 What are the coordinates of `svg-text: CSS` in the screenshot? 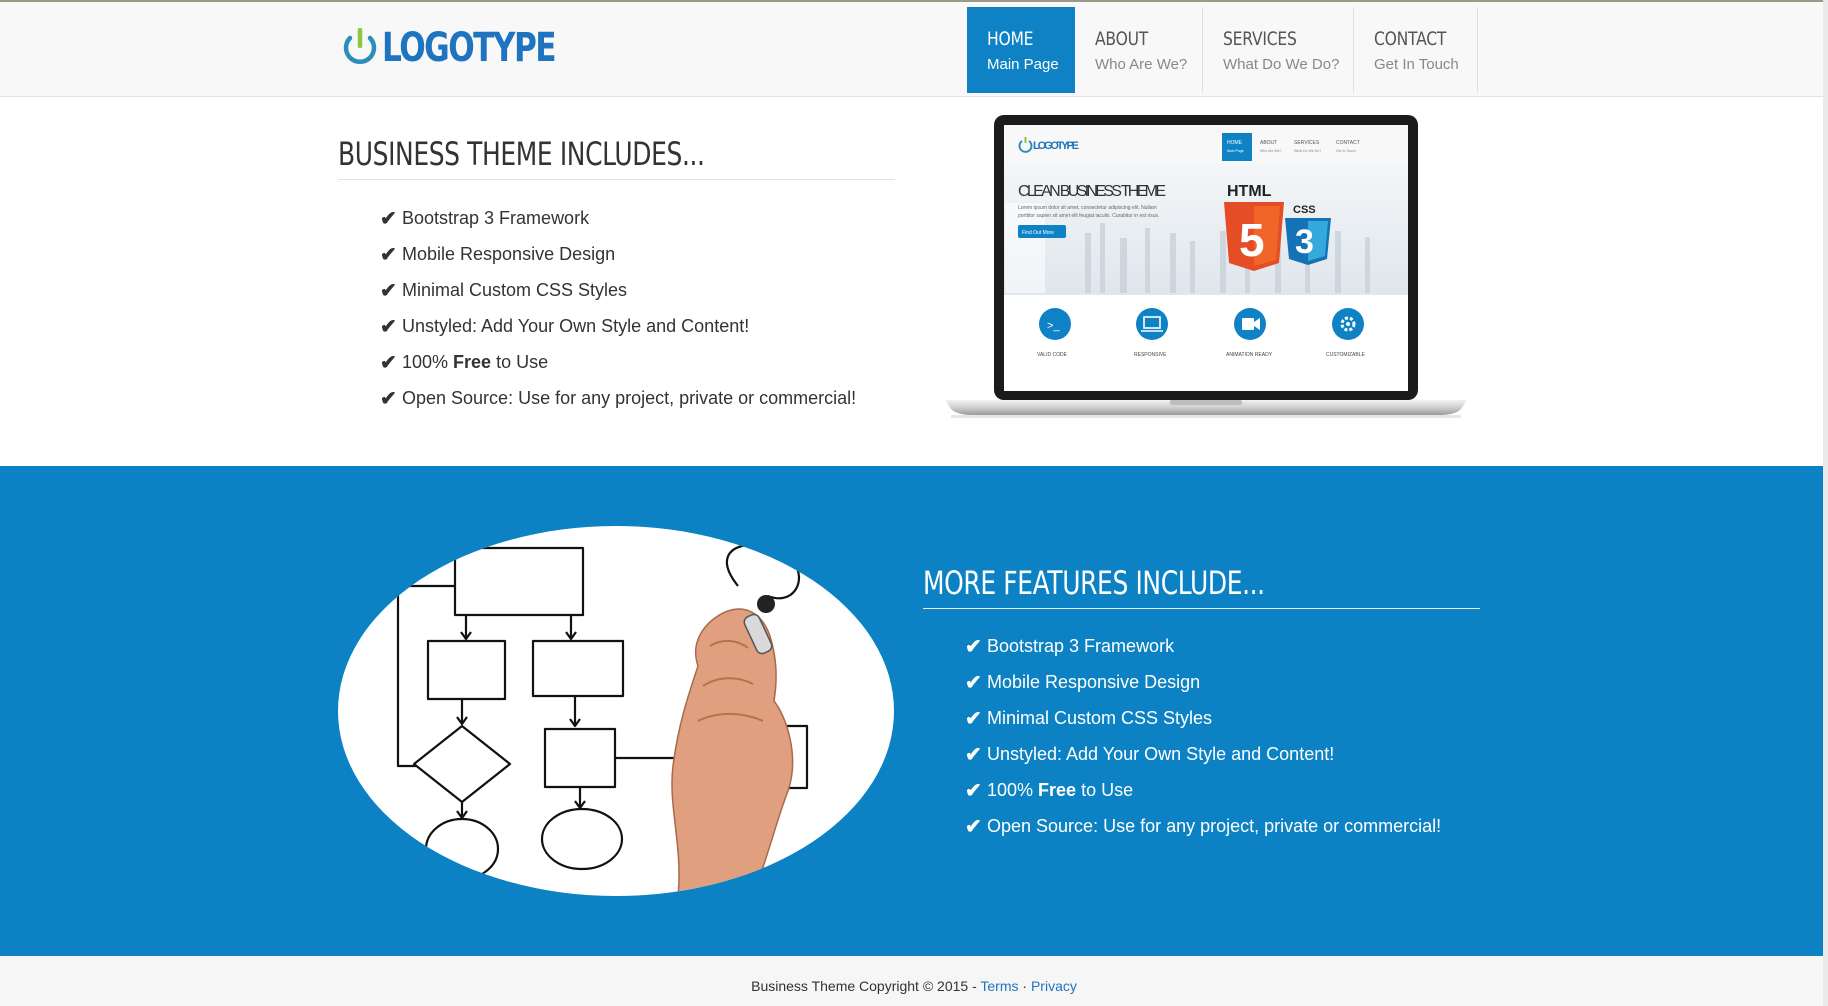 It's located at (1304, 210).